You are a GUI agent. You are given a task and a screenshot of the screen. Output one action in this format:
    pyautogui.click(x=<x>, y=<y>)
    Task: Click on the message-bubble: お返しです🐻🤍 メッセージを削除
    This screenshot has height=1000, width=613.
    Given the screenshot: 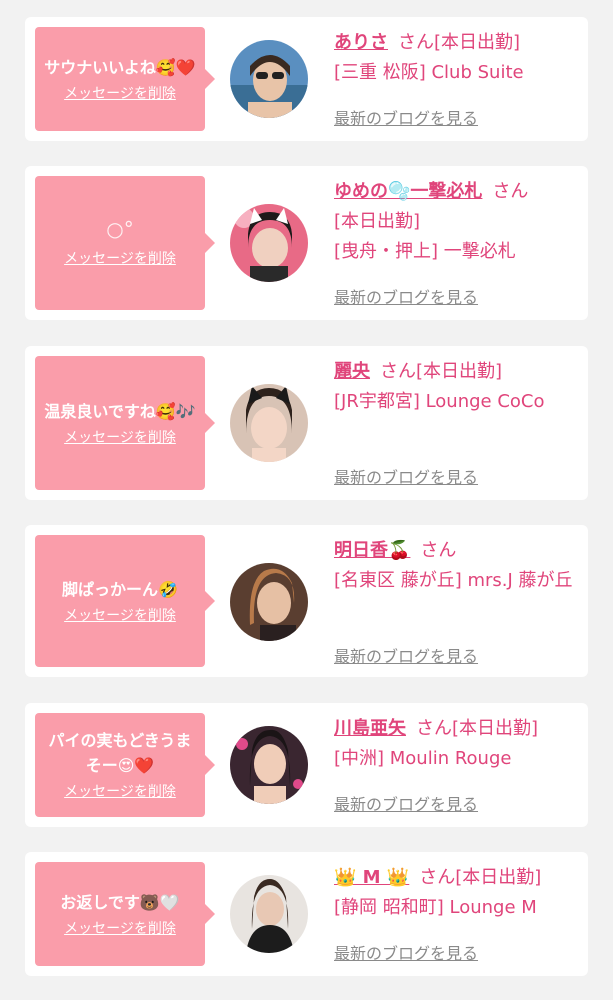 What is the action you would take?
    pyautogui.click(x=125, y=914)
    